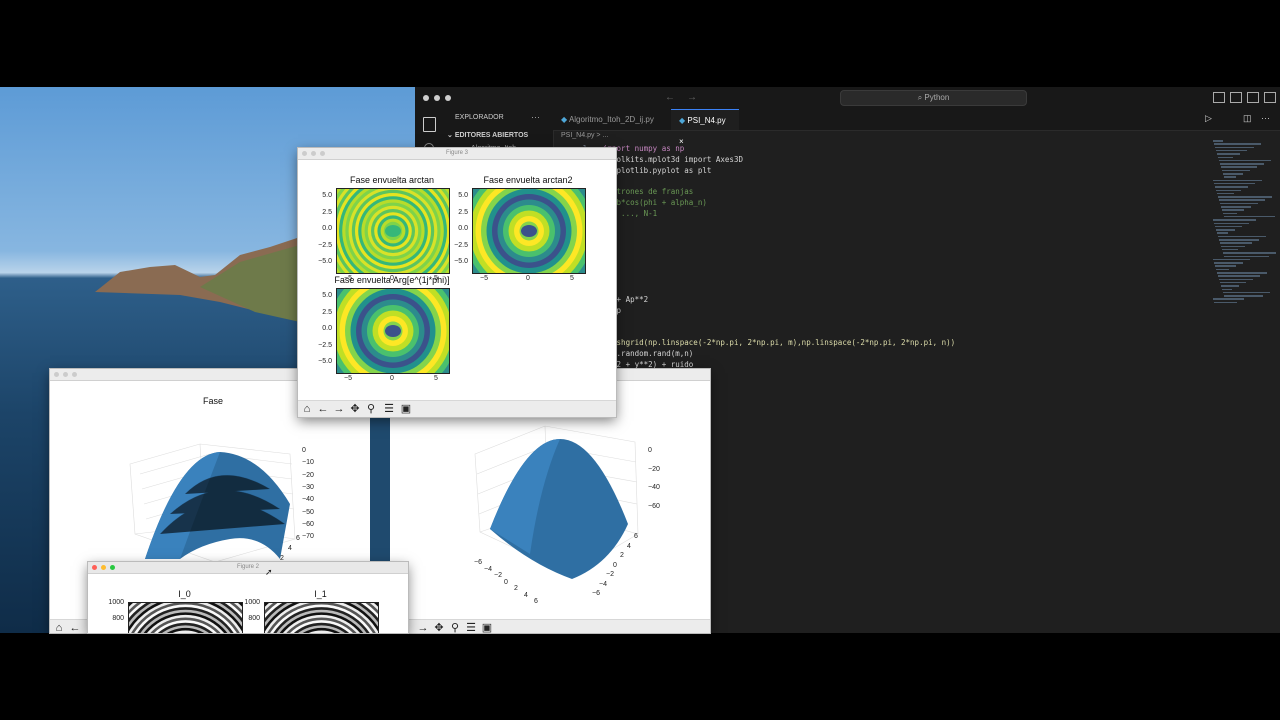  What do you see at coordinates (1219, 97) in the screenshot?
I see `toggle-sidebar-icon` at bounding box center [1219, 97].